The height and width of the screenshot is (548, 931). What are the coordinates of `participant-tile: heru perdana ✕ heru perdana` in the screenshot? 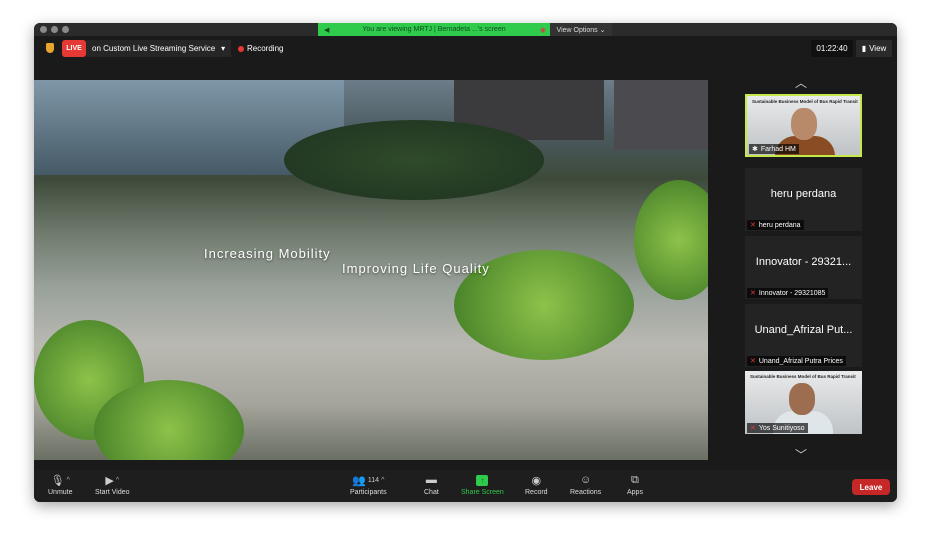 It's located at (803, 199).